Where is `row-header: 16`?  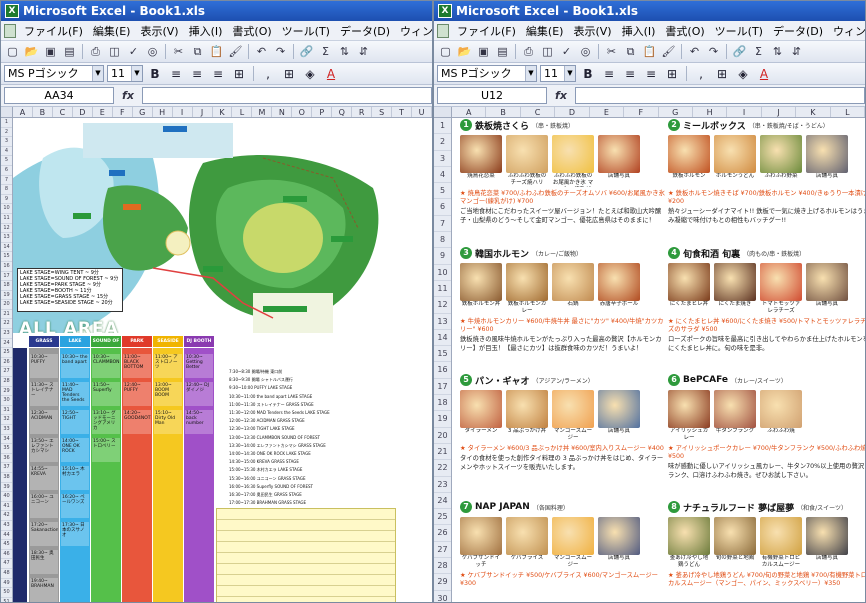 row-header: 16 is located at coordinates (442, 370).